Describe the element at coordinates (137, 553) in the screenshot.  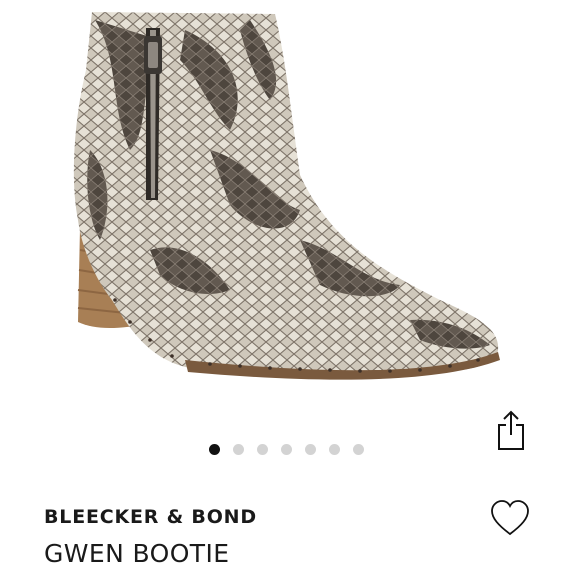
I see `product-name: GWEN BOOTIE` at that location.